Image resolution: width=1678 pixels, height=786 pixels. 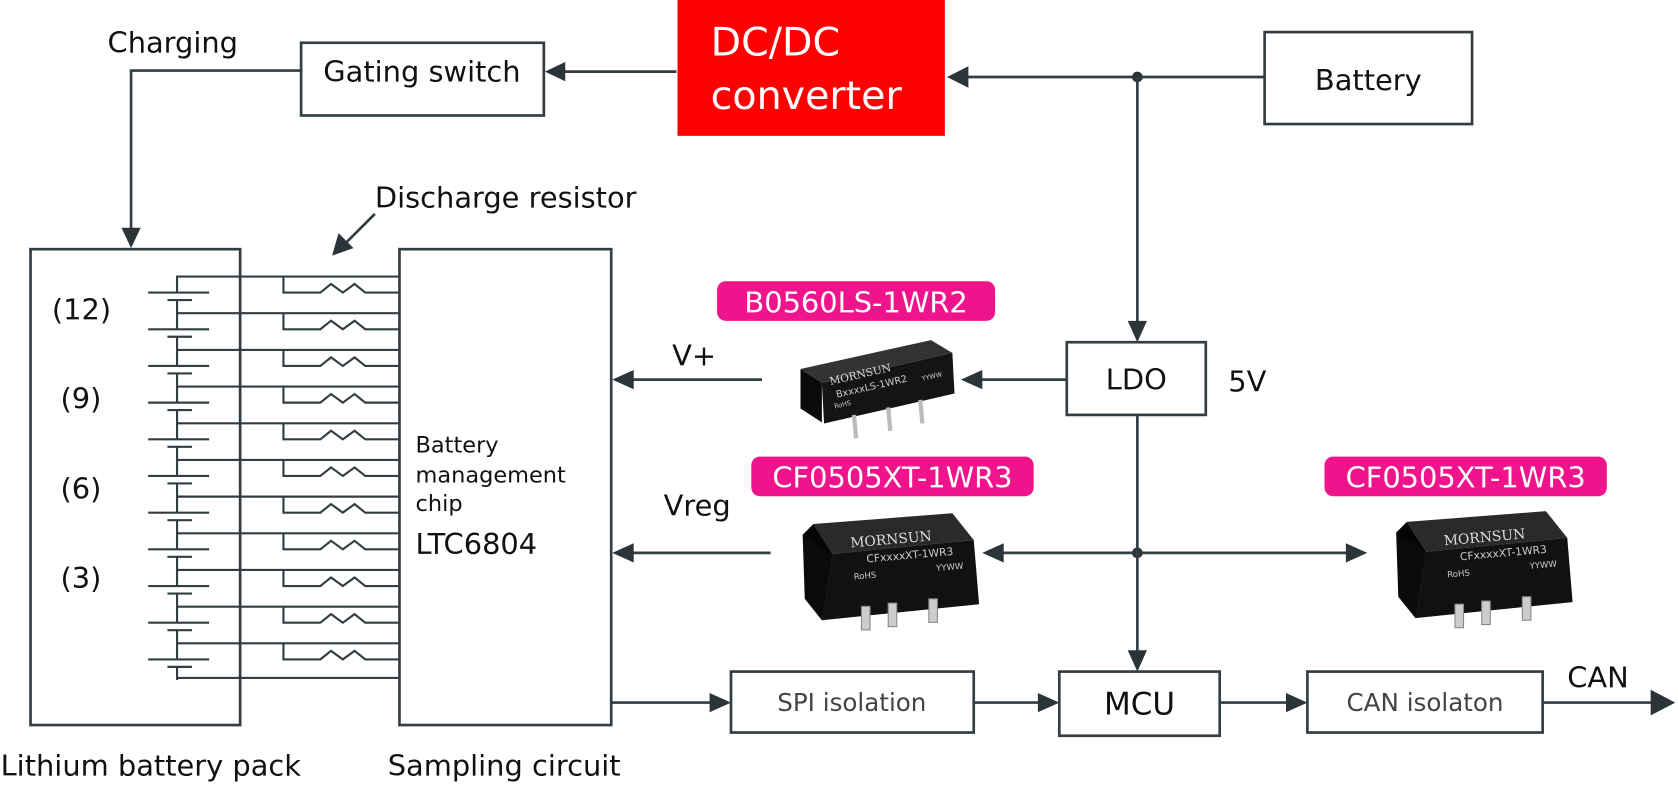 What do you see at coordinates (807, 96) in the screenshot?
I see `dcdc-label-line2: converter` at bounding box center [807, 96].